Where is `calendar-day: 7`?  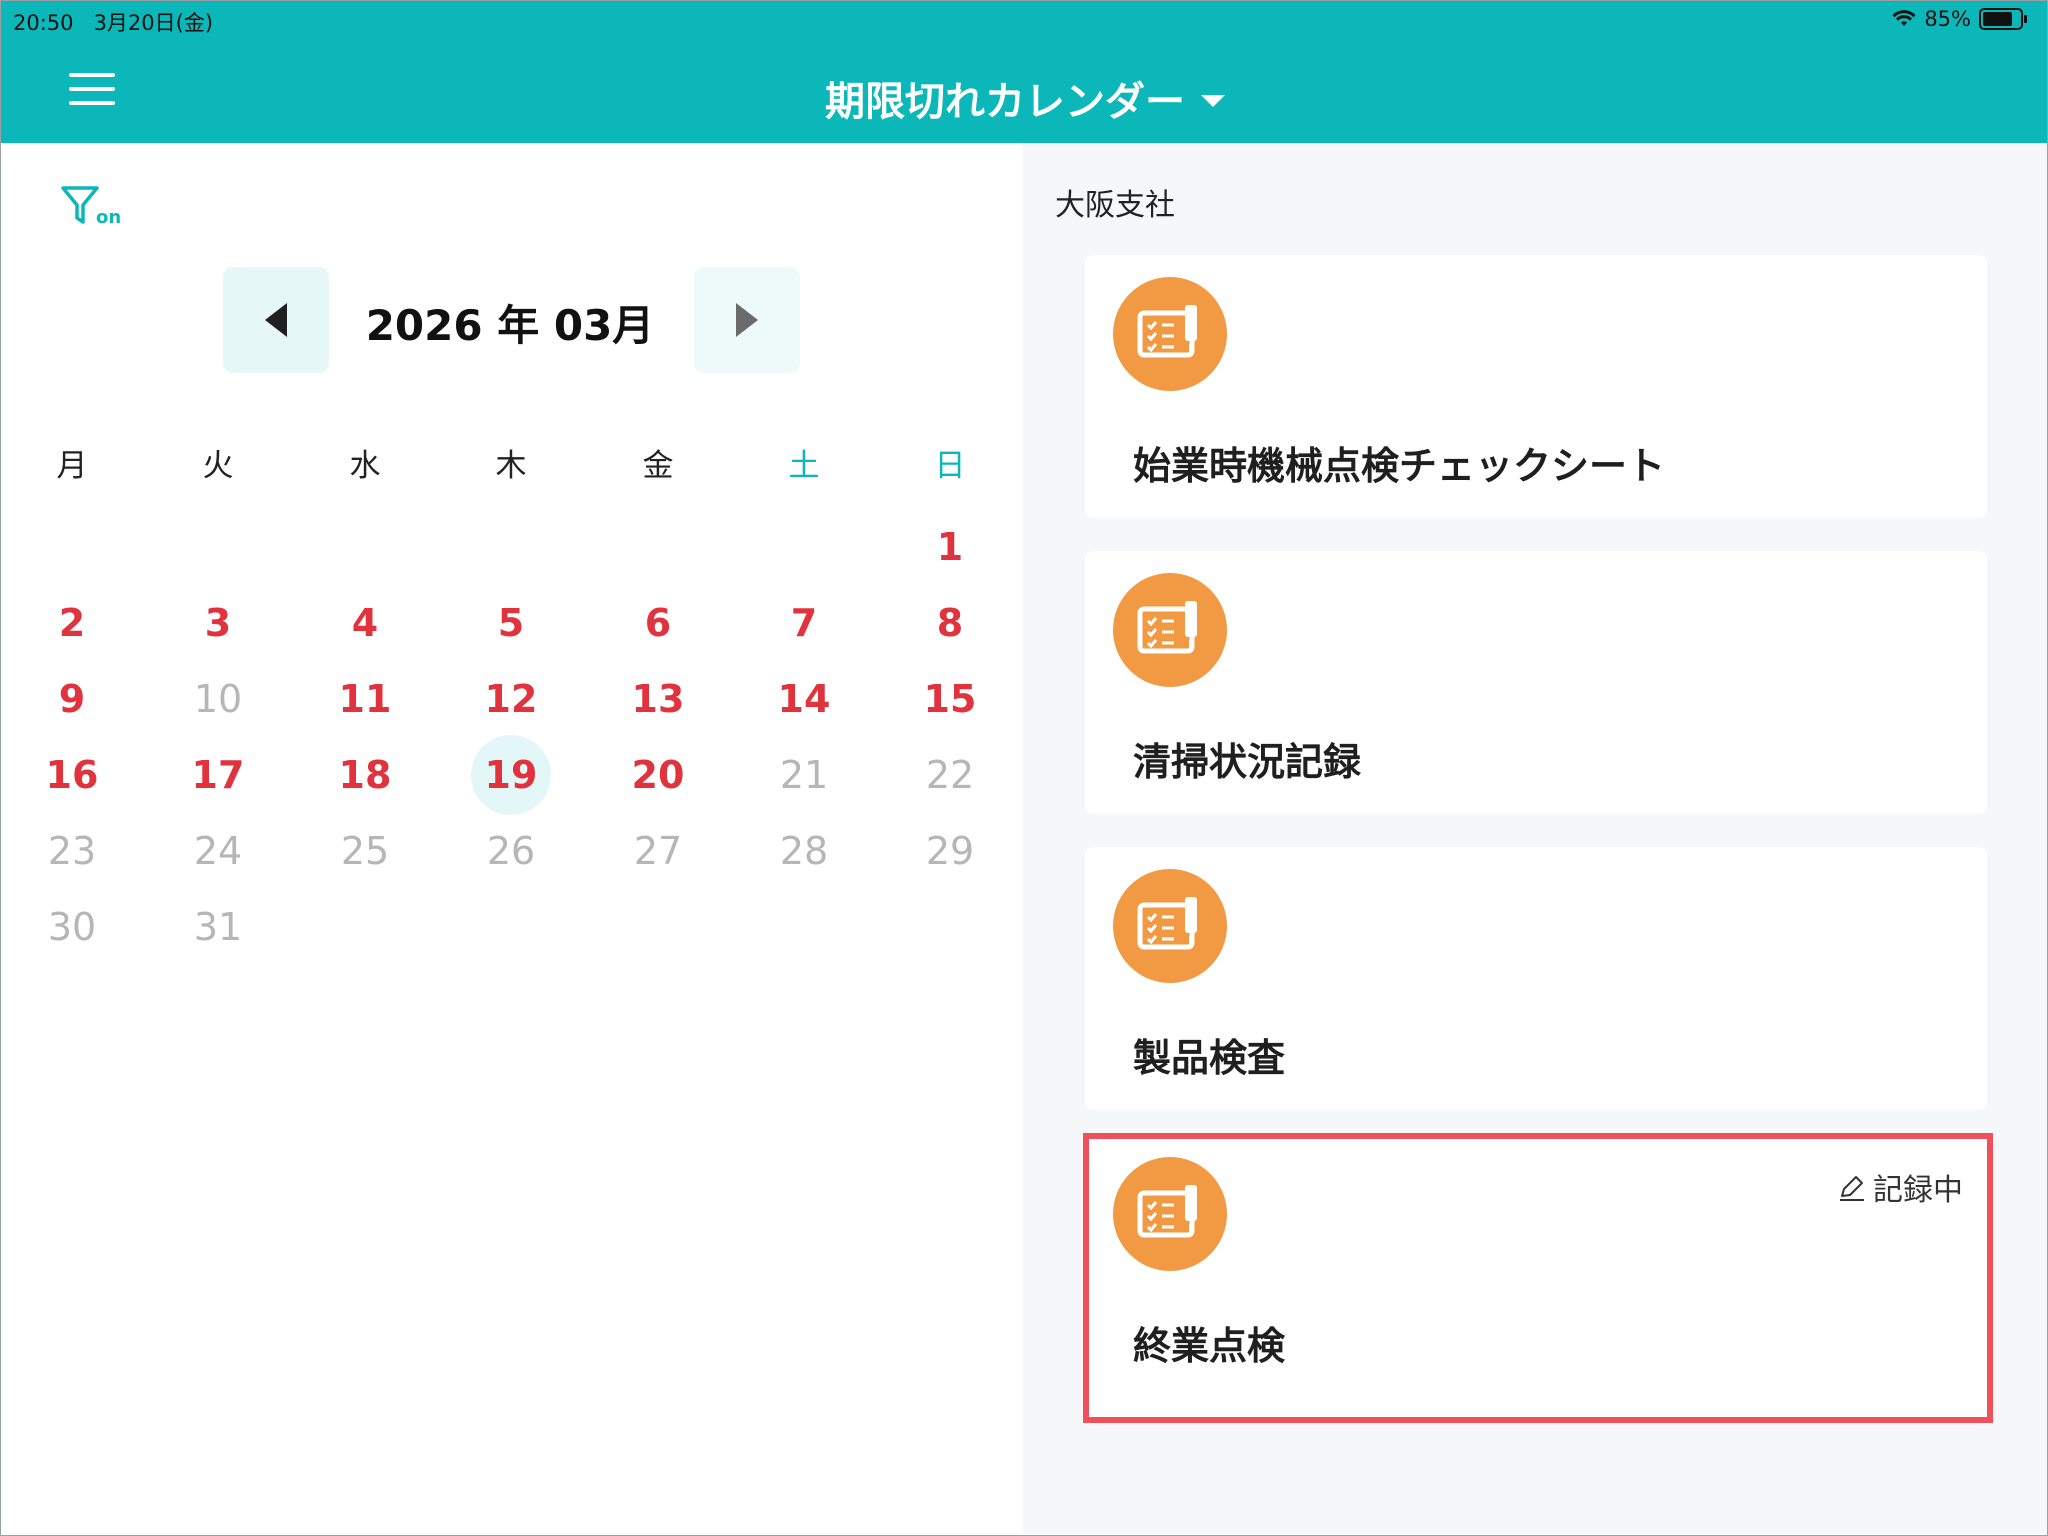 calendar-day: 7 is located at coordinates (804, 623).